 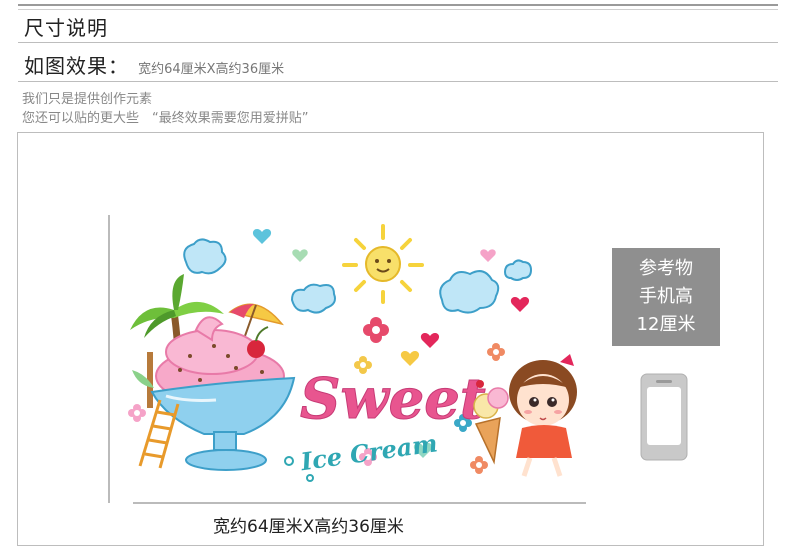 What do you see at coordinates (666, 268) in the screenshot?
I see `reference-line-1: 参考物` at bounding box center [666, 268].